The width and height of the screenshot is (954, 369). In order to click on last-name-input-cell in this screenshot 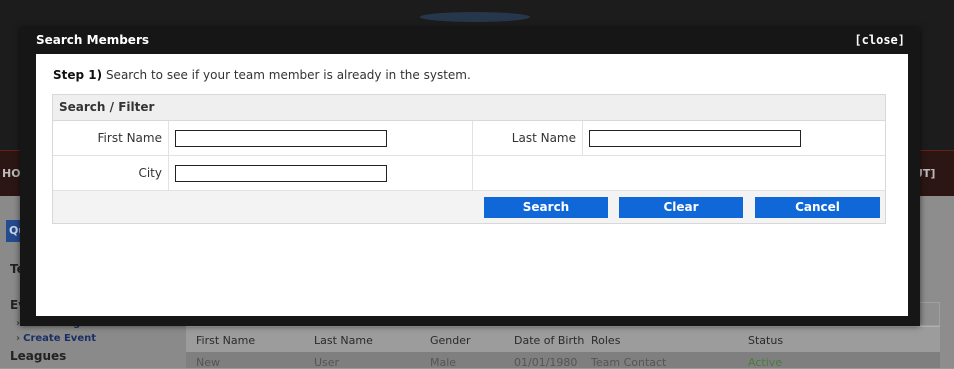, I will do `click(734, 138)`.